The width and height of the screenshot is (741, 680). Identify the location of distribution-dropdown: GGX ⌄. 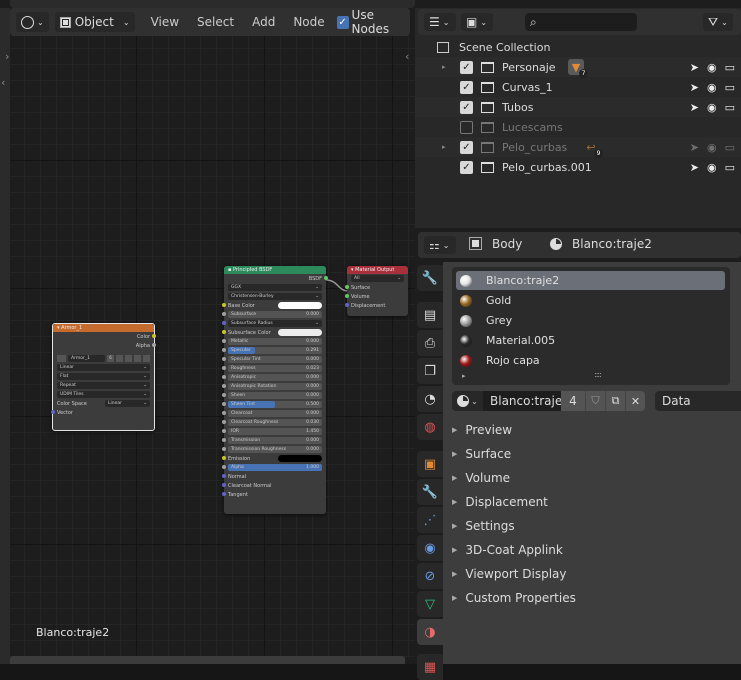
(275, 287).